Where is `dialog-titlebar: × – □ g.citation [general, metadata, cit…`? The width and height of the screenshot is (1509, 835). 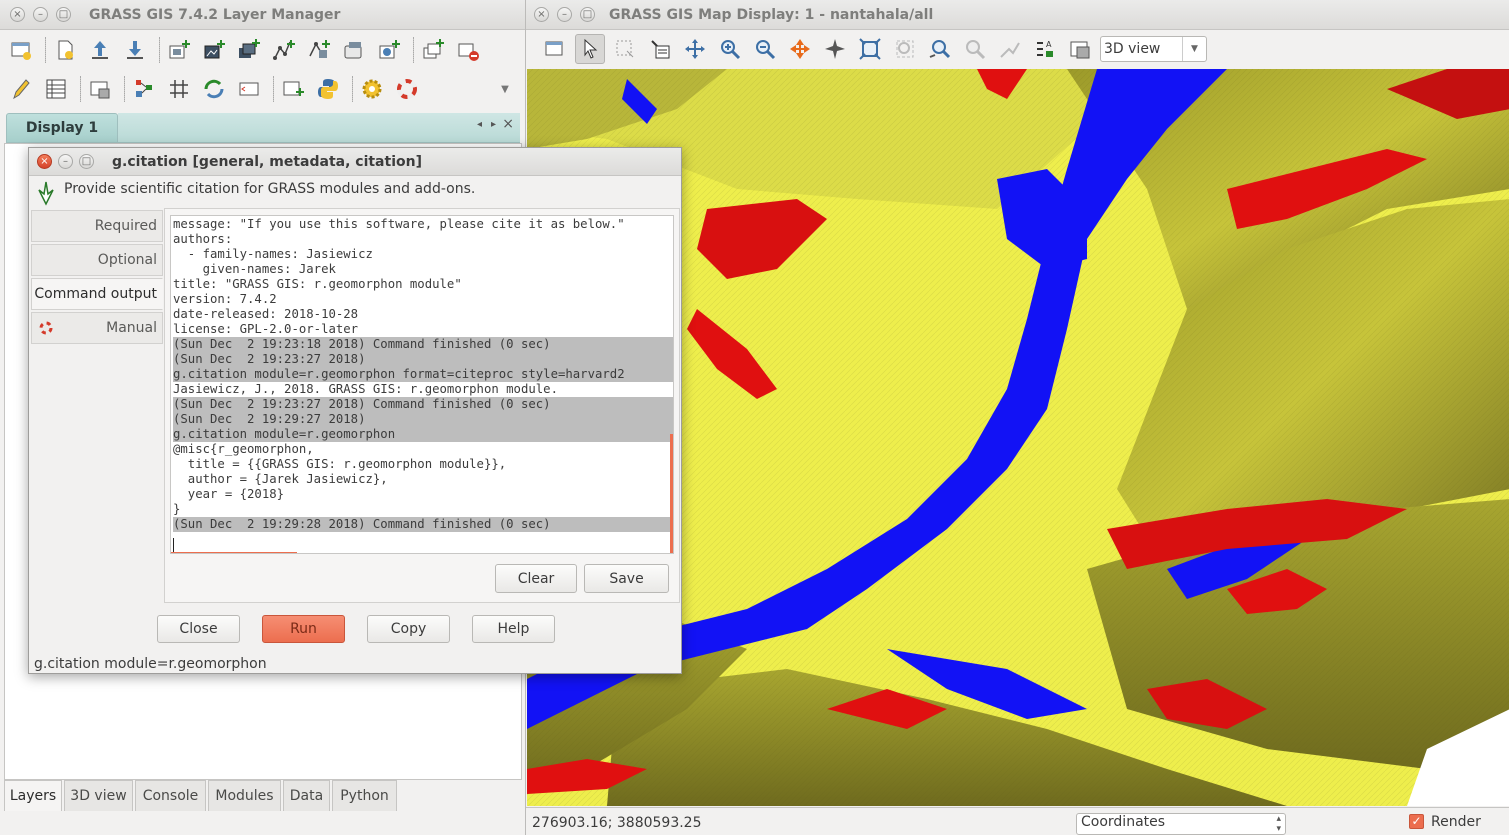 dialog-titlebar: × – □ g.citation [general, metadata, cit… is located at coordinates (355, 162).